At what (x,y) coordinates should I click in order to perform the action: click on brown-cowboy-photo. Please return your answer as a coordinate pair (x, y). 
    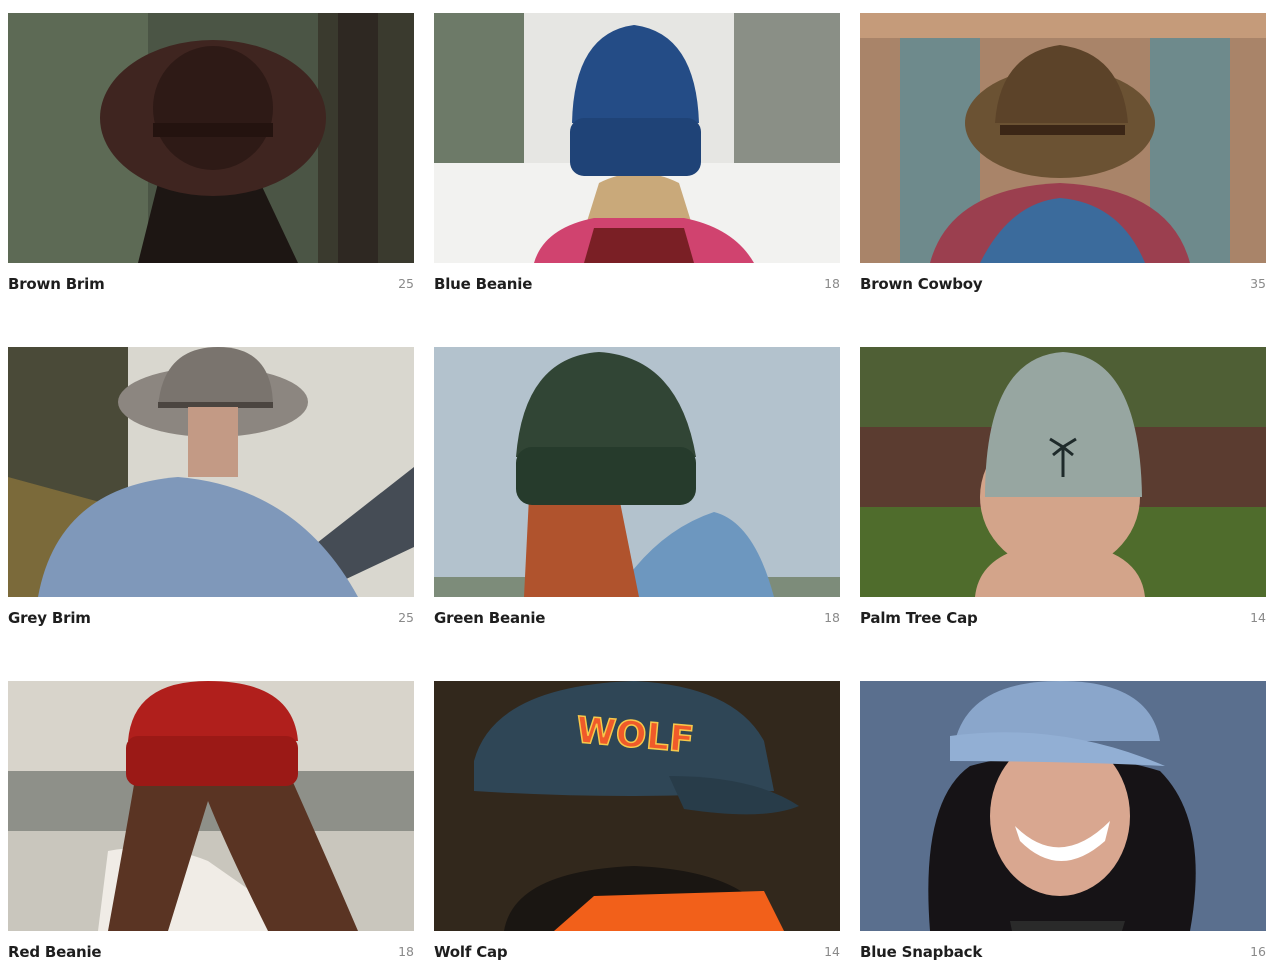
    Looking at the image, I should click on (1063, 138).